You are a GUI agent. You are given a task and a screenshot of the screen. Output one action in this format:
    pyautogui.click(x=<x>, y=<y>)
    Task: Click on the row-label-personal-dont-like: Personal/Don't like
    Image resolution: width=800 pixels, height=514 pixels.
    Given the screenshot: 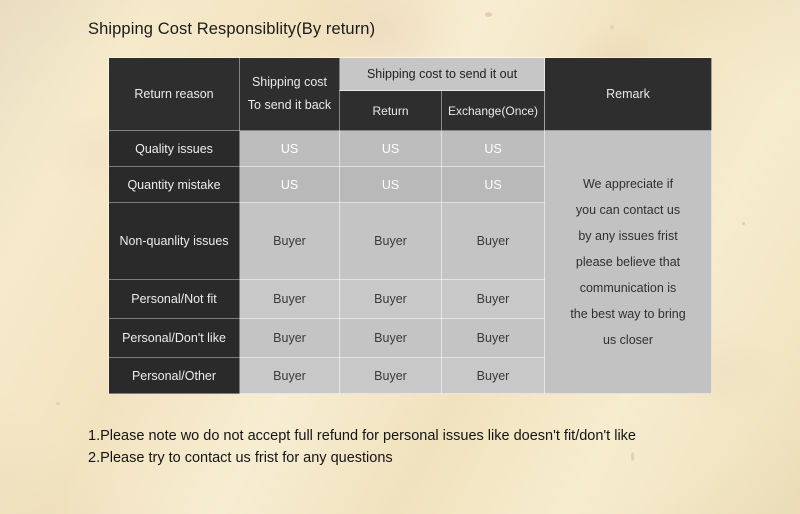 What is the action you would take?
    pyautogui.click(x=174, y=338)
    